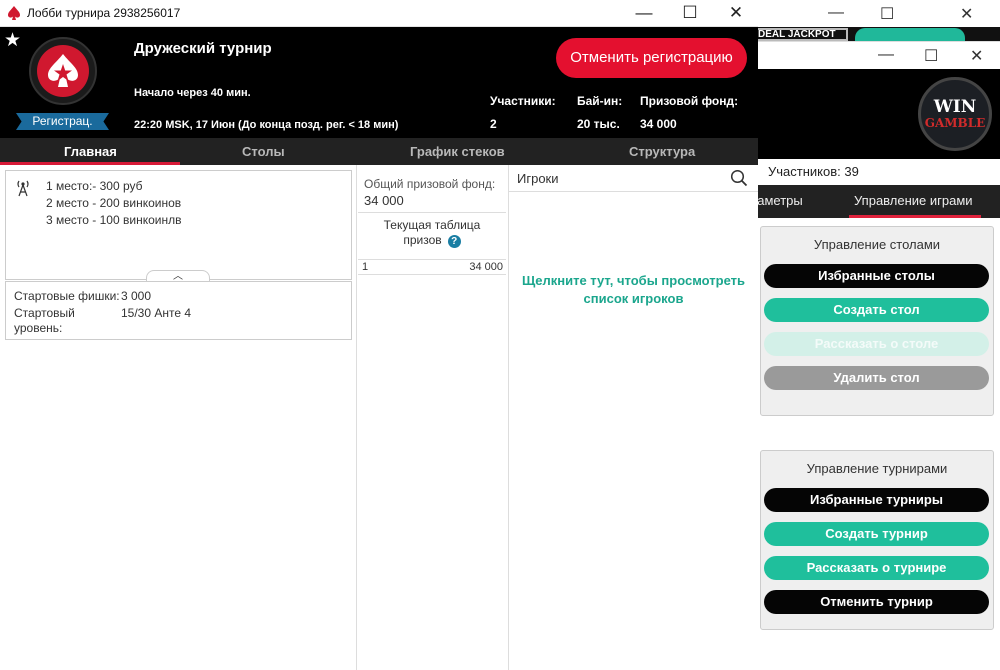 The height and width of the screenshot is (670, 1000). Describe the element at coordinates (887, 14) in the screenshot. I see `bg-maximize-button: ☐` at that location.